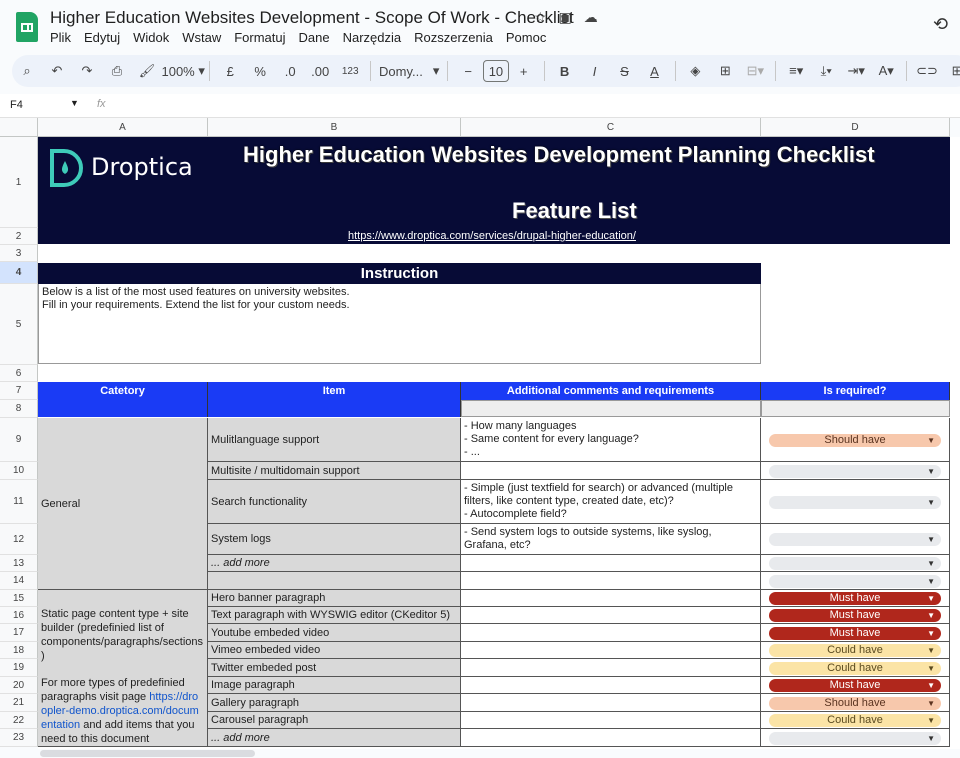  I want to click on redo-icon: ↷, so click(87, 71).